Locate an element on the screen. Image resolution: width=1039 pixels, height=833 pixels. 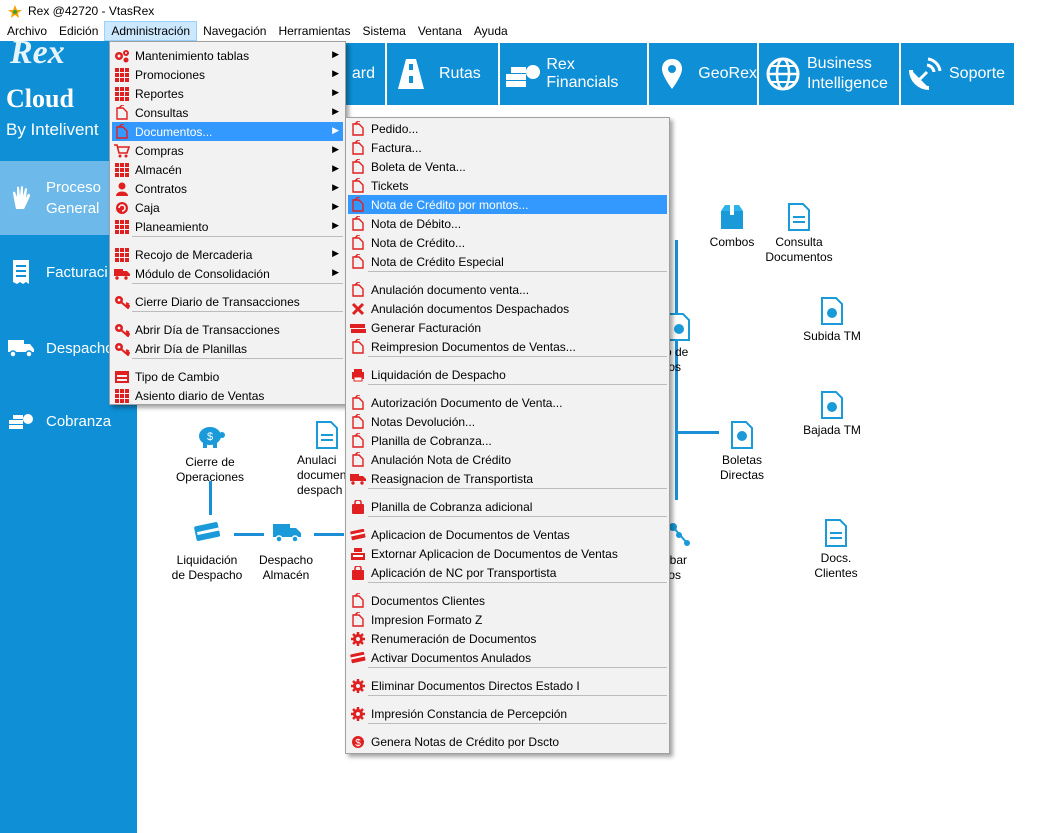
cart-icon is located at coordinates (122, 151).